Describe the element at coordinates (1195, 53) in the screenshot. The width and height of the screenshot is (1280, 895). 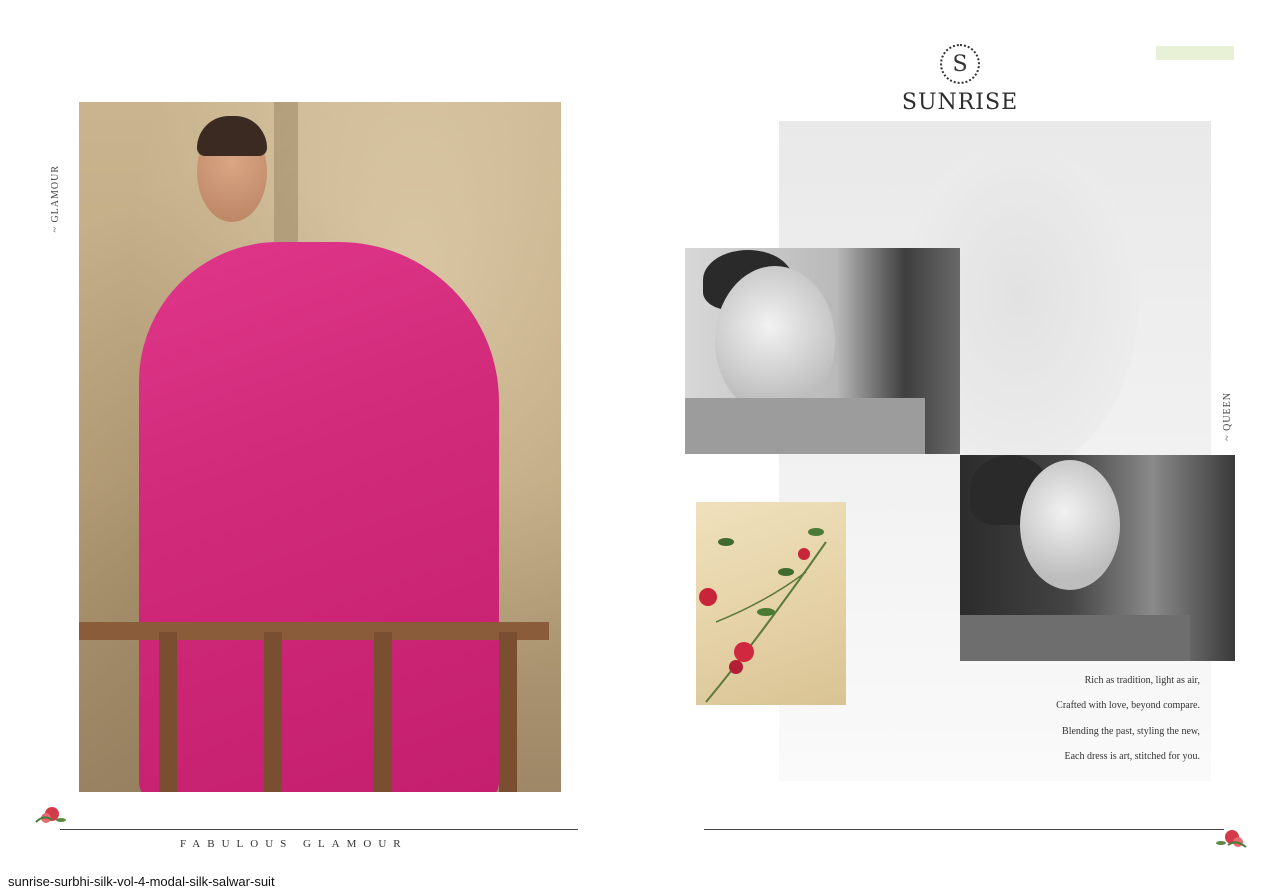
I see `accent-bar` at that location.